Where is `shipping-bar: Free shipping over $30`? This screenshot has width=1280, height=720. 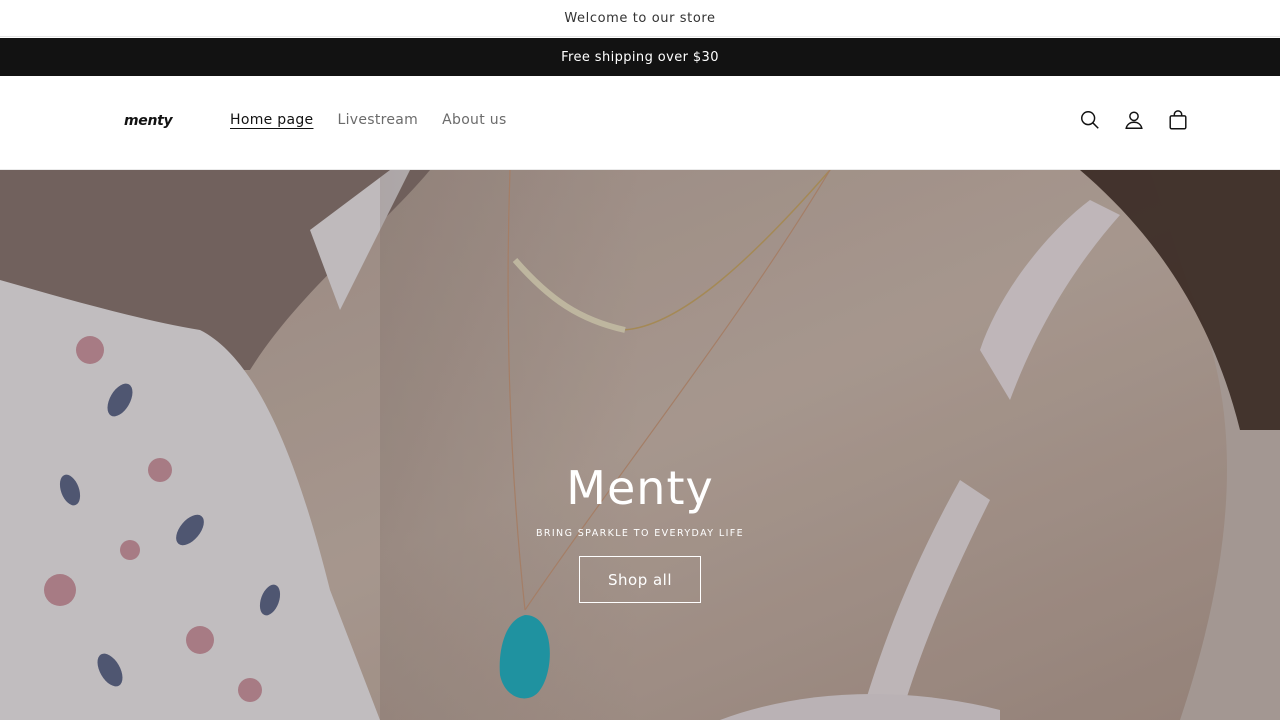
shipping-bar: Free shipping over $30 is located at coordinates (640, 57).